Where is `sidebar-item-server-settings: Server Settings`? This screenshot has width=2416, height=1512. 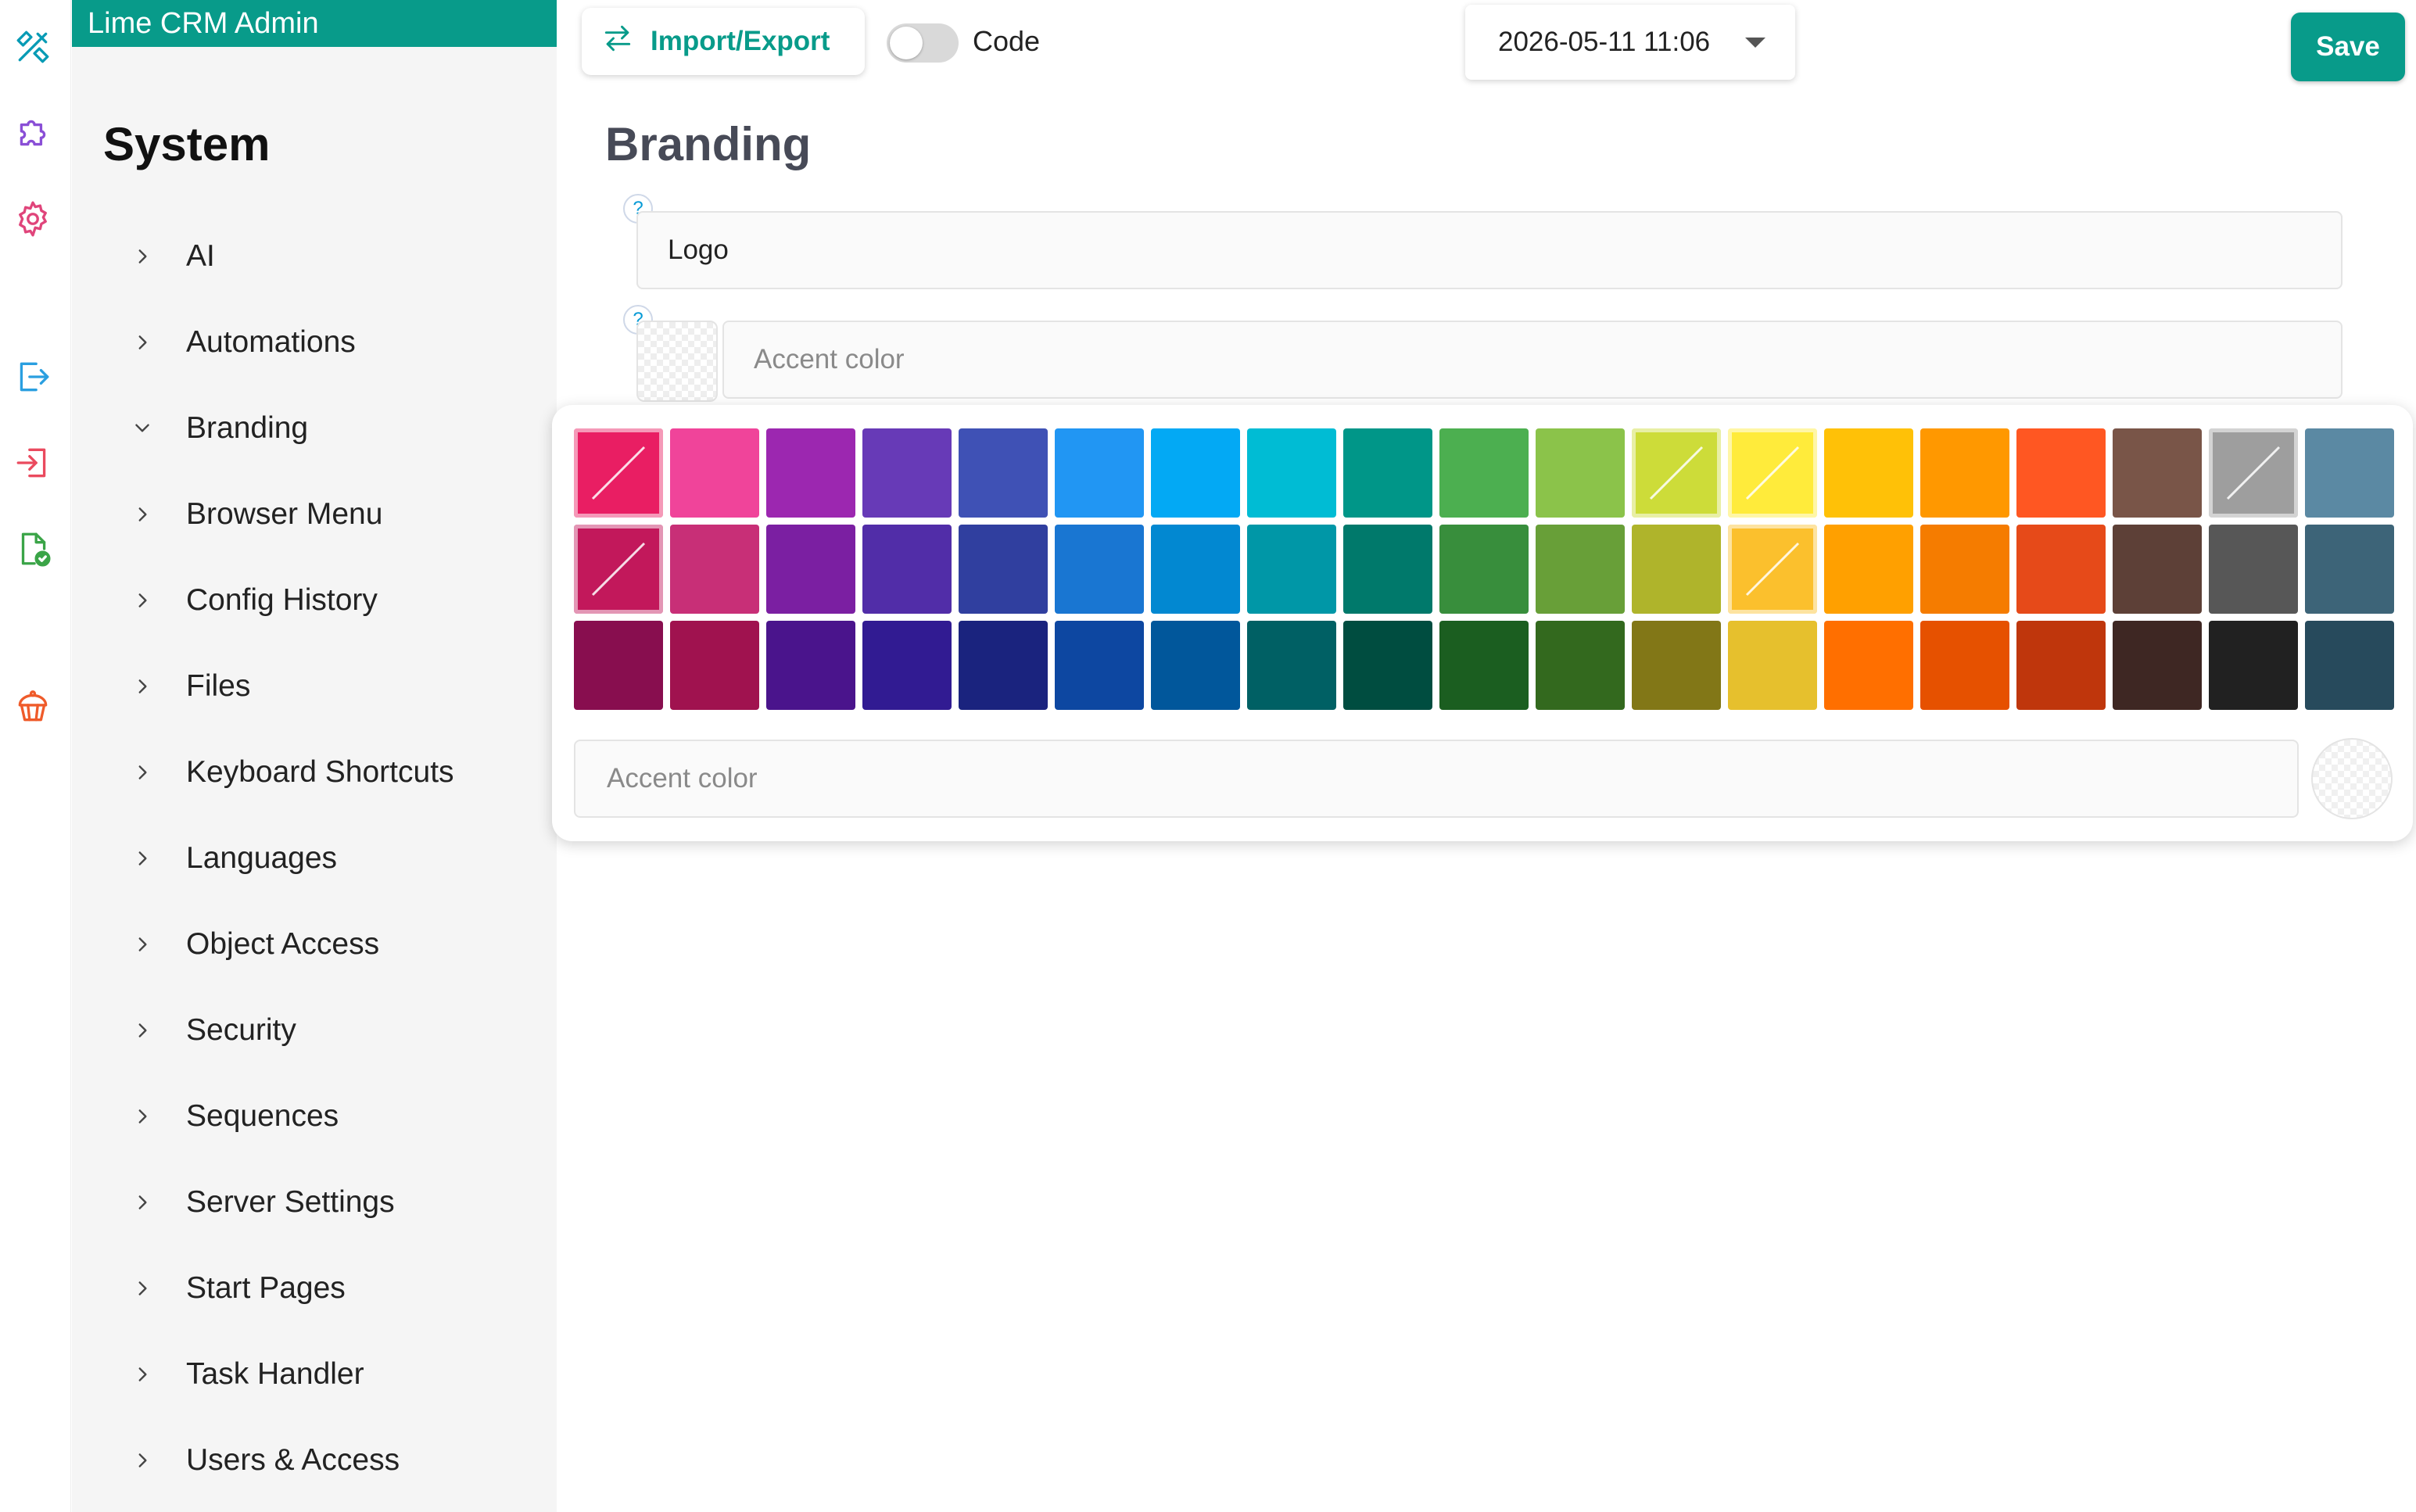 sidebar-item-server-settings: Server Settings is located at coordinates (261, 1202).